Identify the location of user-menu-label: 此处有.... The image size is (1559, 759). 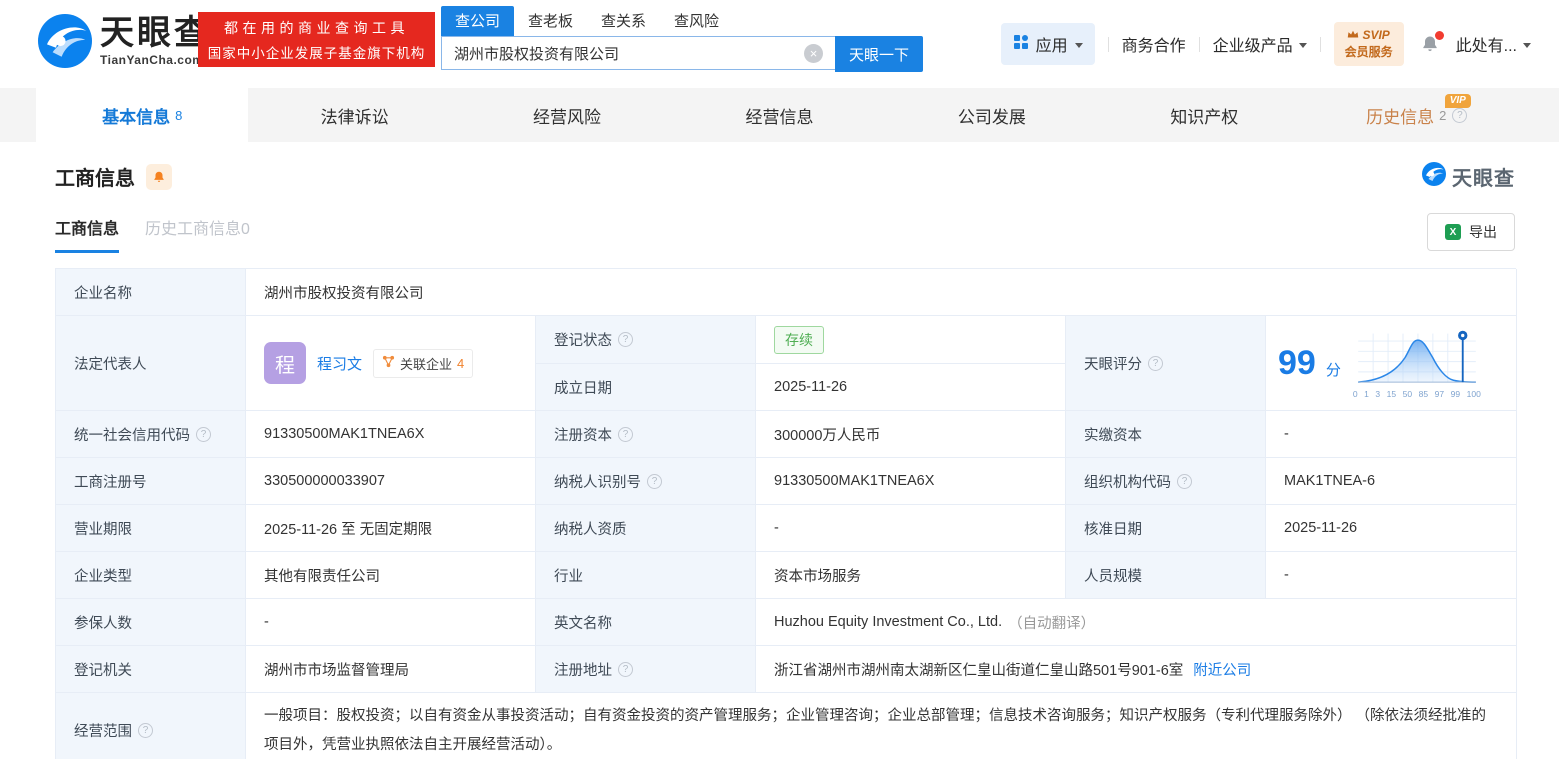
(1486, 46).